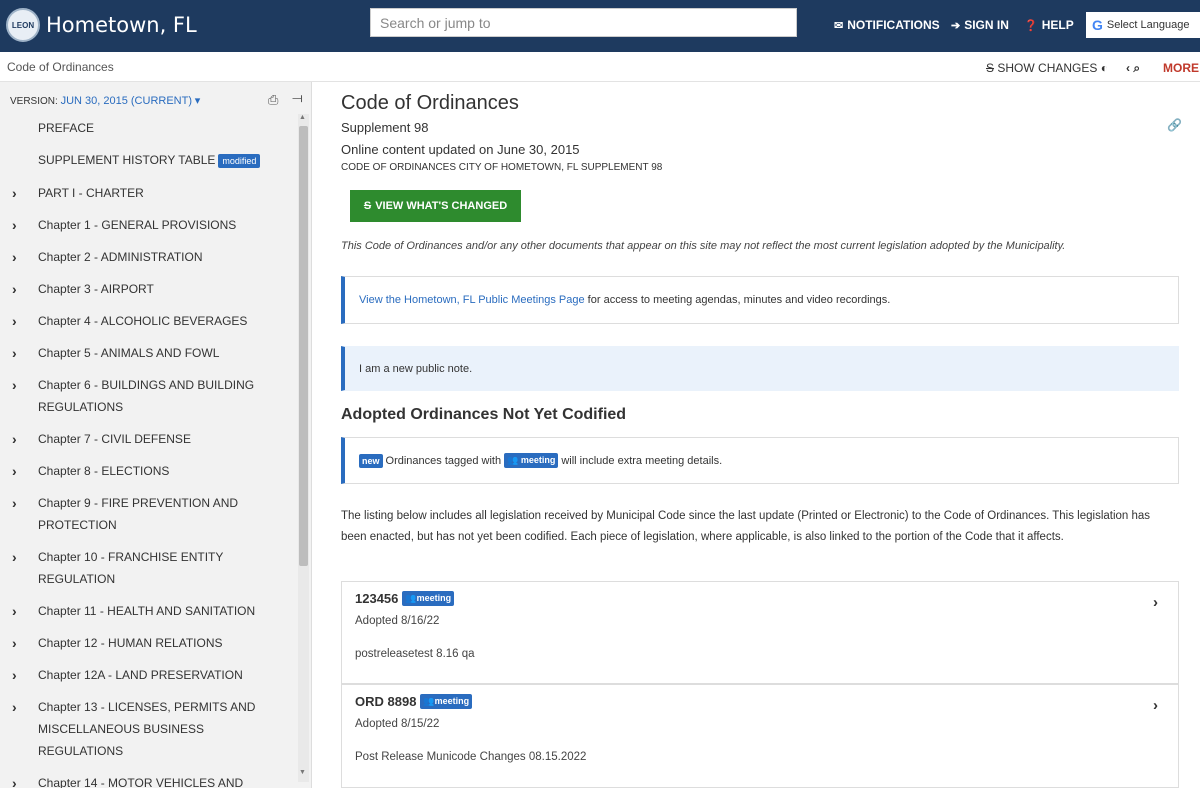  What do you see at coordinates (443, 460) in the screenshot?
I see `tag-text-1: Ordinances tagged with` at bounding box center [443, 460].